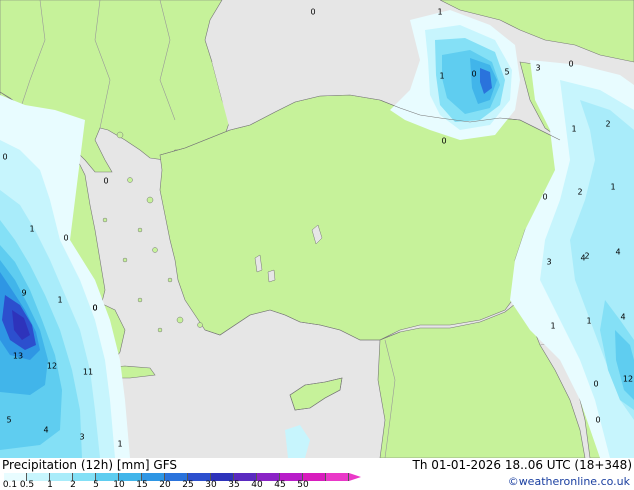 This screenshot has width=634, height=490. I want to click on map-title: Precipitation (12h) [mm] GFS, so click(90, 465).